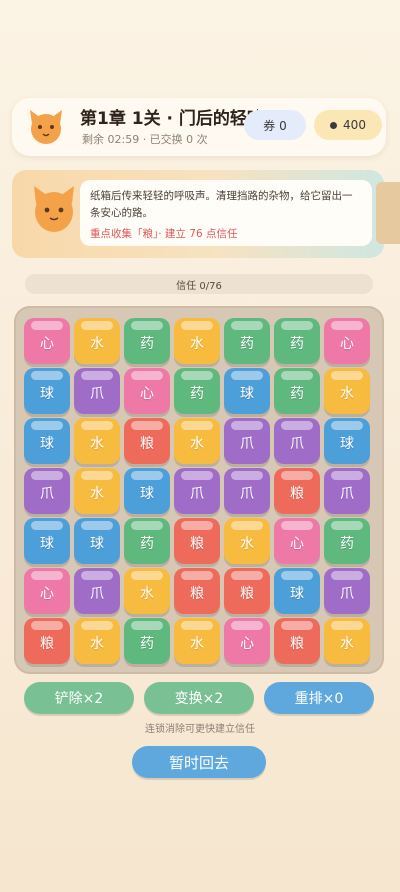  I want to click on side-tab, so click(388, 213).